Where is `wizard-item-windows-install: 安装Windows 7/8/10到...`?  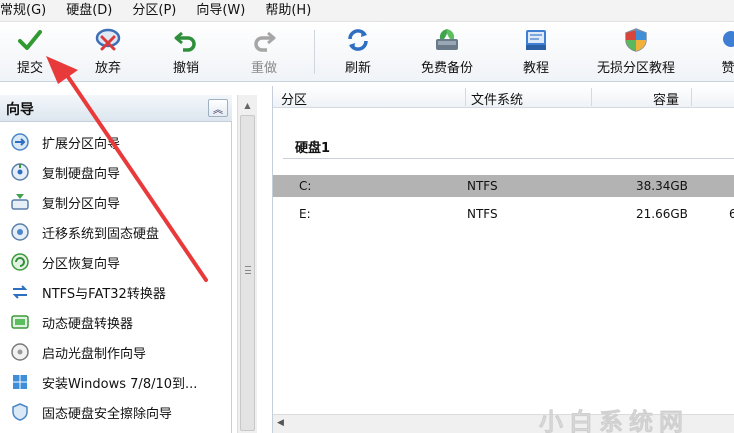
wizard-item-windows-install: 安装Windows 7/8/10到... is located at coordinates (116, 382).